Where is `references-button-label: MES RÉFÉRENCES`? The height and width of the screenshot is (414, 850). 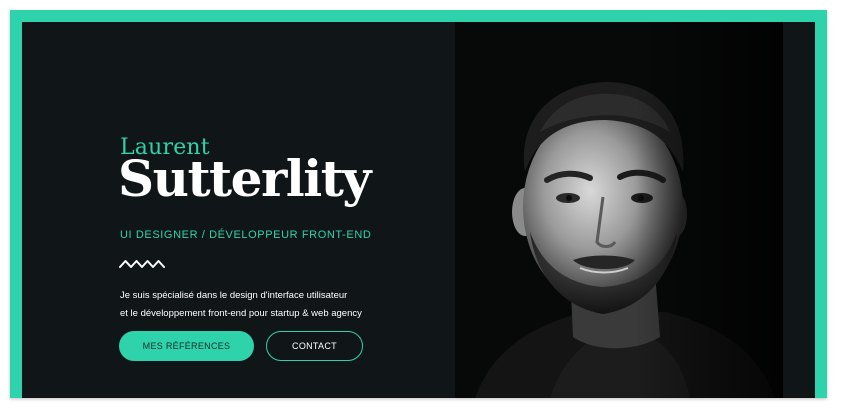 references-button-label: MES RÉFÉRENCES is located at coordinates (186, 346).